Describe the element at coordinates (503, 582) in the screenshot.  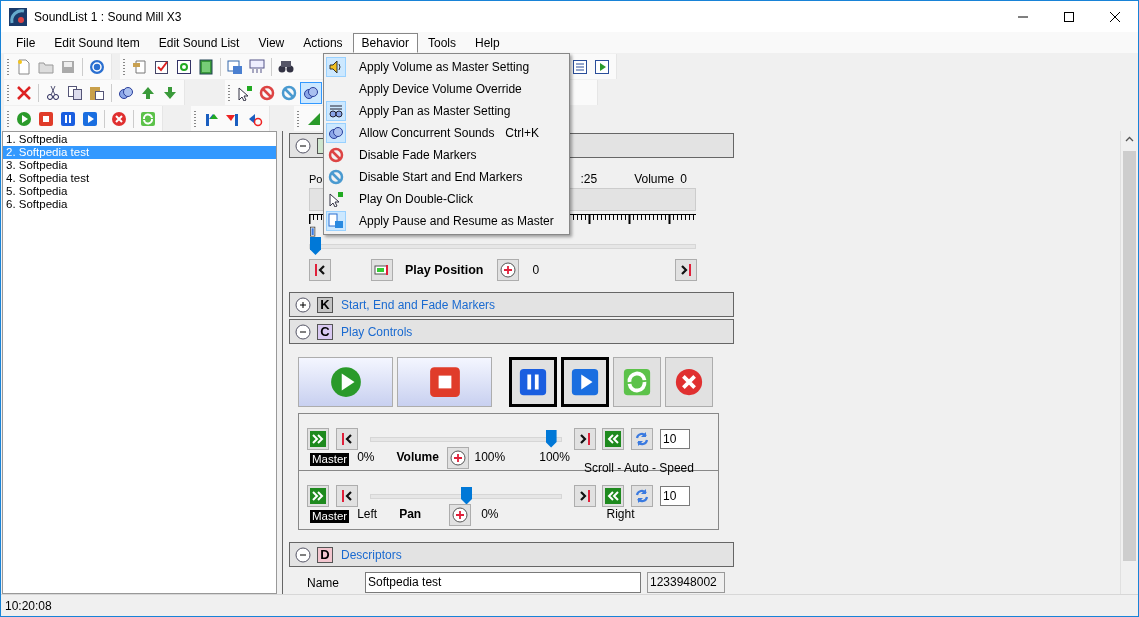
I see `name-field: Softpedia test` at that location.